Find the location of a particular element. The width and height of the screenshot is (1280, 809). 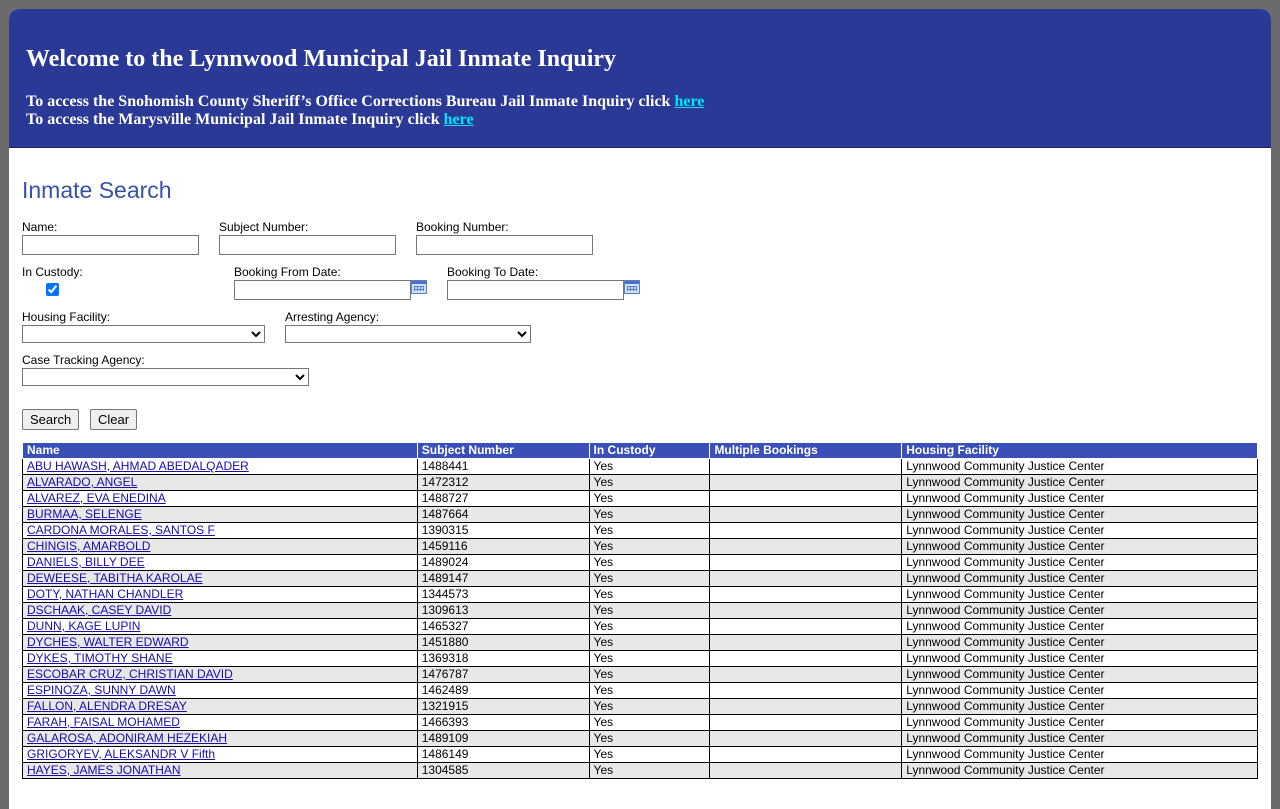

clear-button: Clear is located at coordinates (114, 419).